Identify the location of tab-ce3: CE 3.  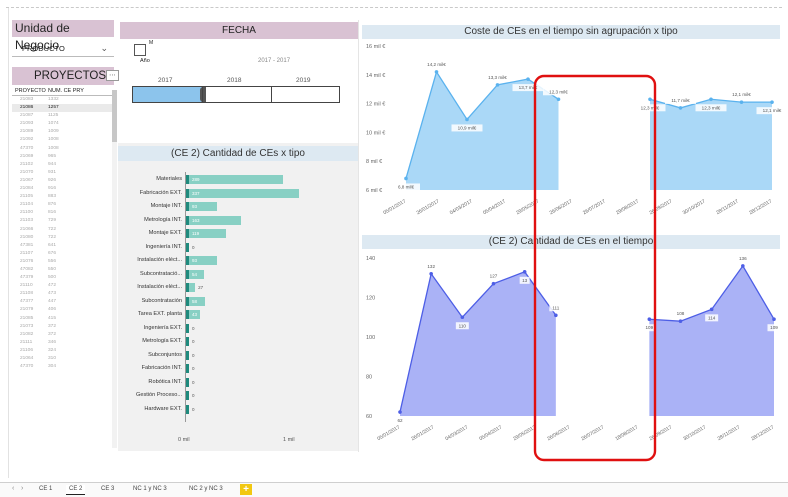
(107, 489).